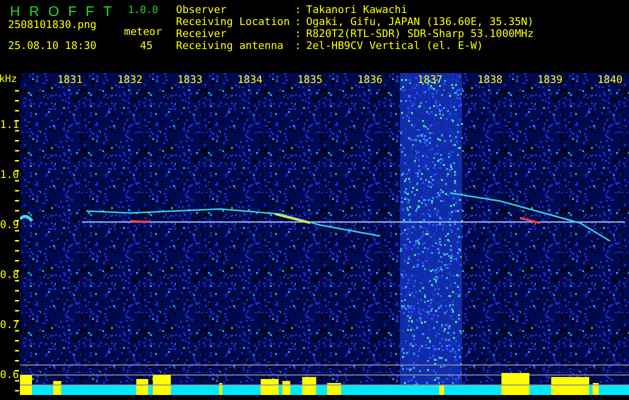 The height and width of the screenshot is (400, 629). Describe the element at coordinates (610, 80) in the screenshot. I see `time-label: 1840` at that location.